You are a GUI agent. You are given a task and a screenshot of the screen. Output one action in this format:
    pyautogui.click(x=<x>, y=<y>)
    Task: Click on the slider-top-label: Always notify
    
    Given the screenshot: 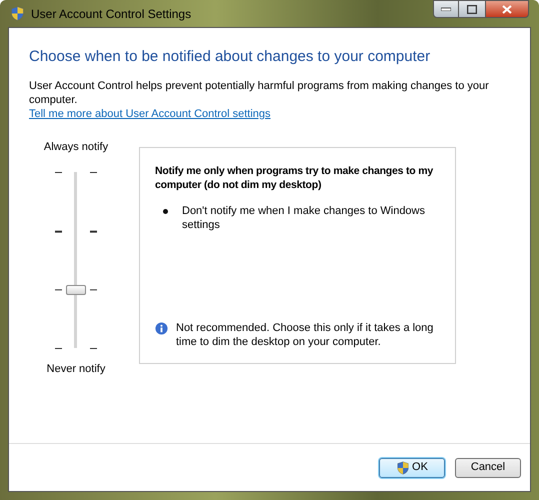 What is the action you would take?
    pyautogui.click(x=76, y=147)
    